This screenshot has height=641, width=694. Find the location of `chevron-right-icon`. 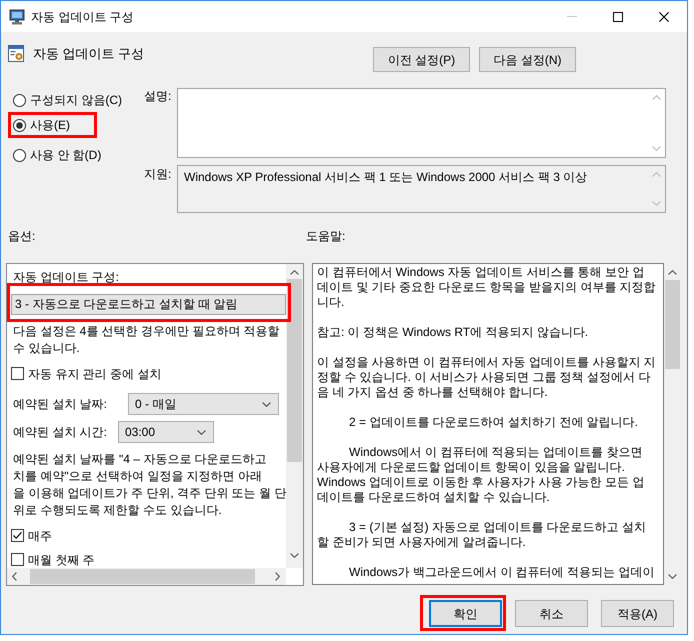

chevron-right-icon is located at coordinates (277, 576).